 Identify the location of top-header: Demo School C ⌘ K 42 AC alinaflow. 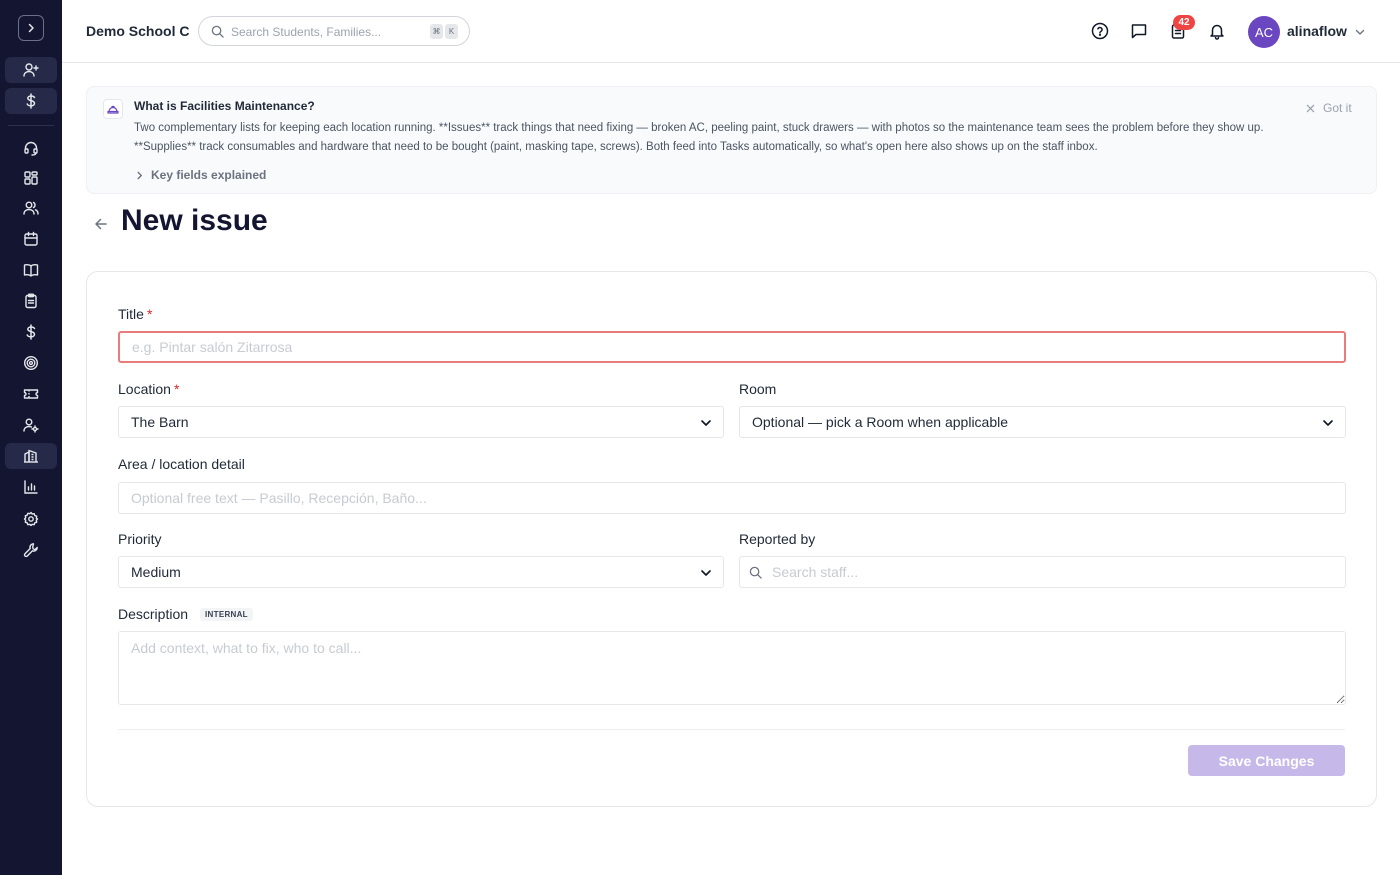
(731, 31).